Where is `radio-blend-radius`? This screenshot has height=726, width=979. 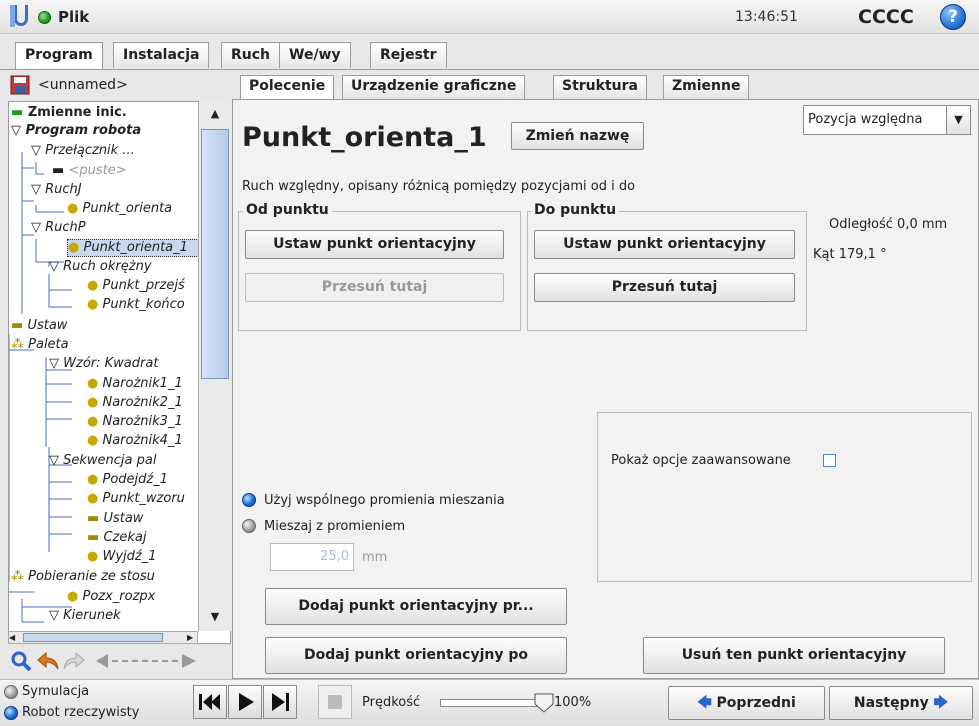
radio-blend-radius is located at coordinates (249, 526).